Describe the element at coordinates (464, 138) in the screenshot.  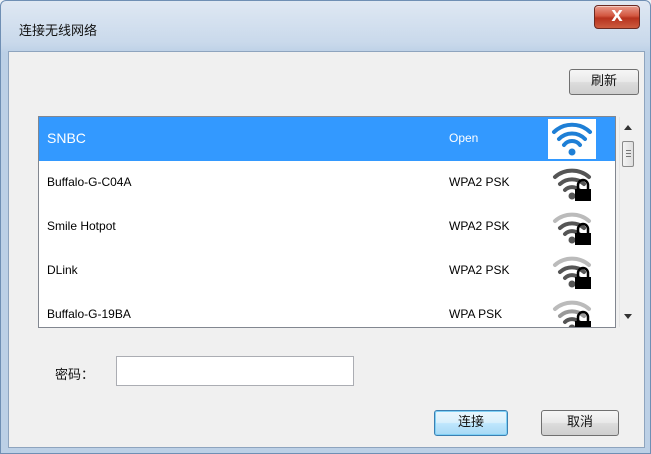
I see `network-security: Open` at that location.